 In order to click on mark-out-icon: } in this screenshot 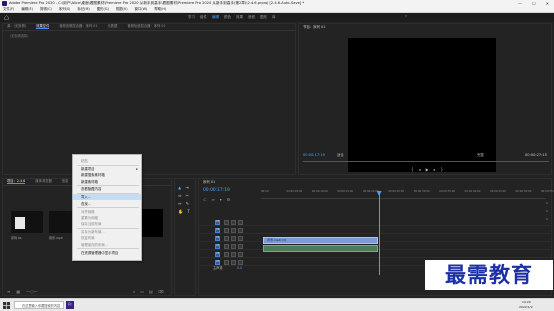, I will do `click(442, 169)`.